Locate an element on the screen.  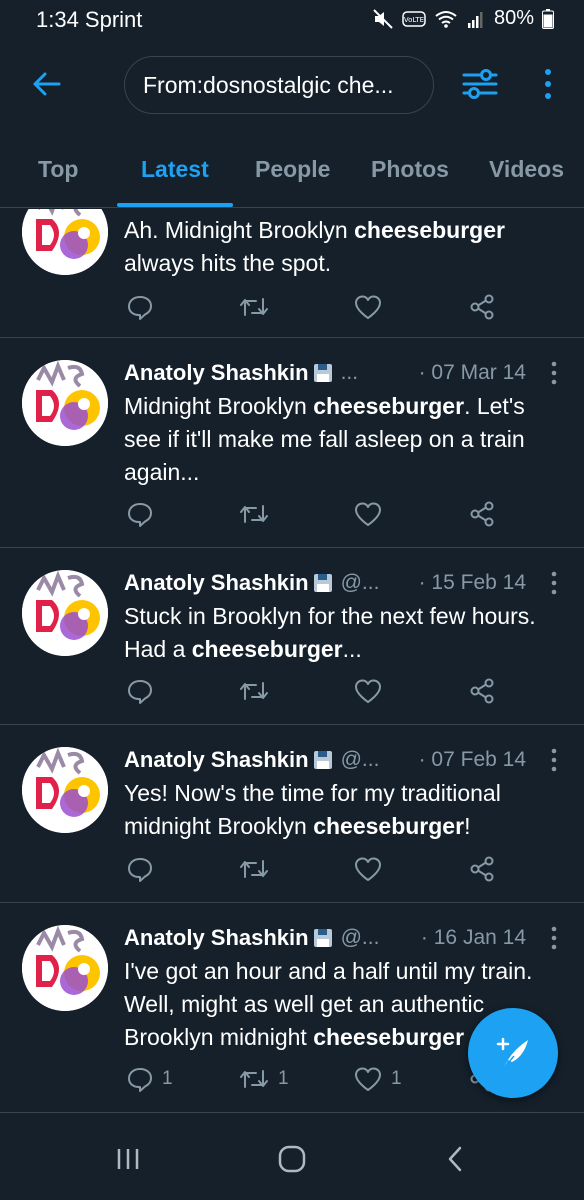
reply-button: 1 is located at coordinates (149, 1079).